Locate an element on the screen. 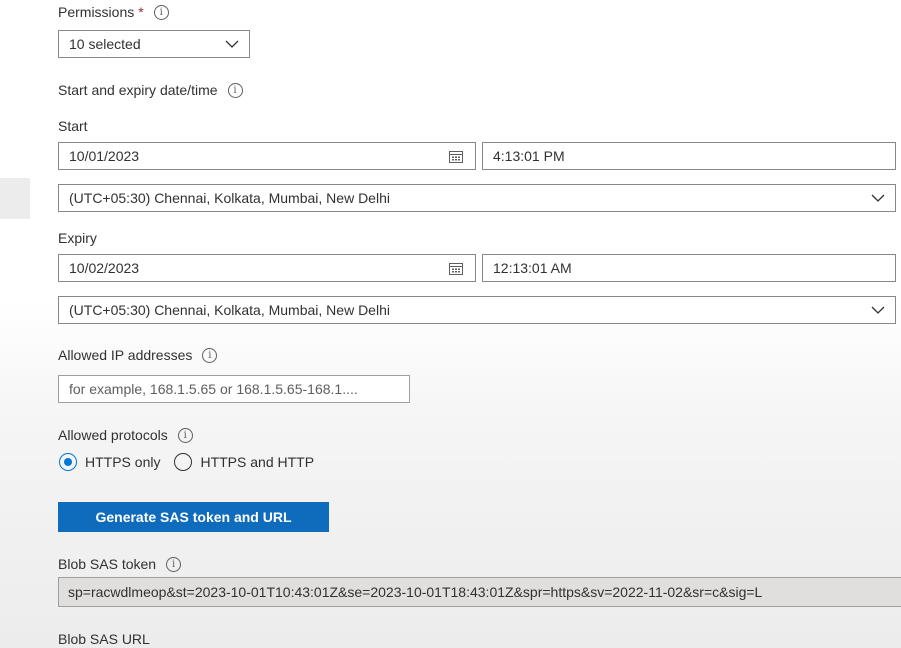 The height and width of the screenshot is (648, 901). start-date-value: 10/01/2023 is located at coordinates (104, 156).